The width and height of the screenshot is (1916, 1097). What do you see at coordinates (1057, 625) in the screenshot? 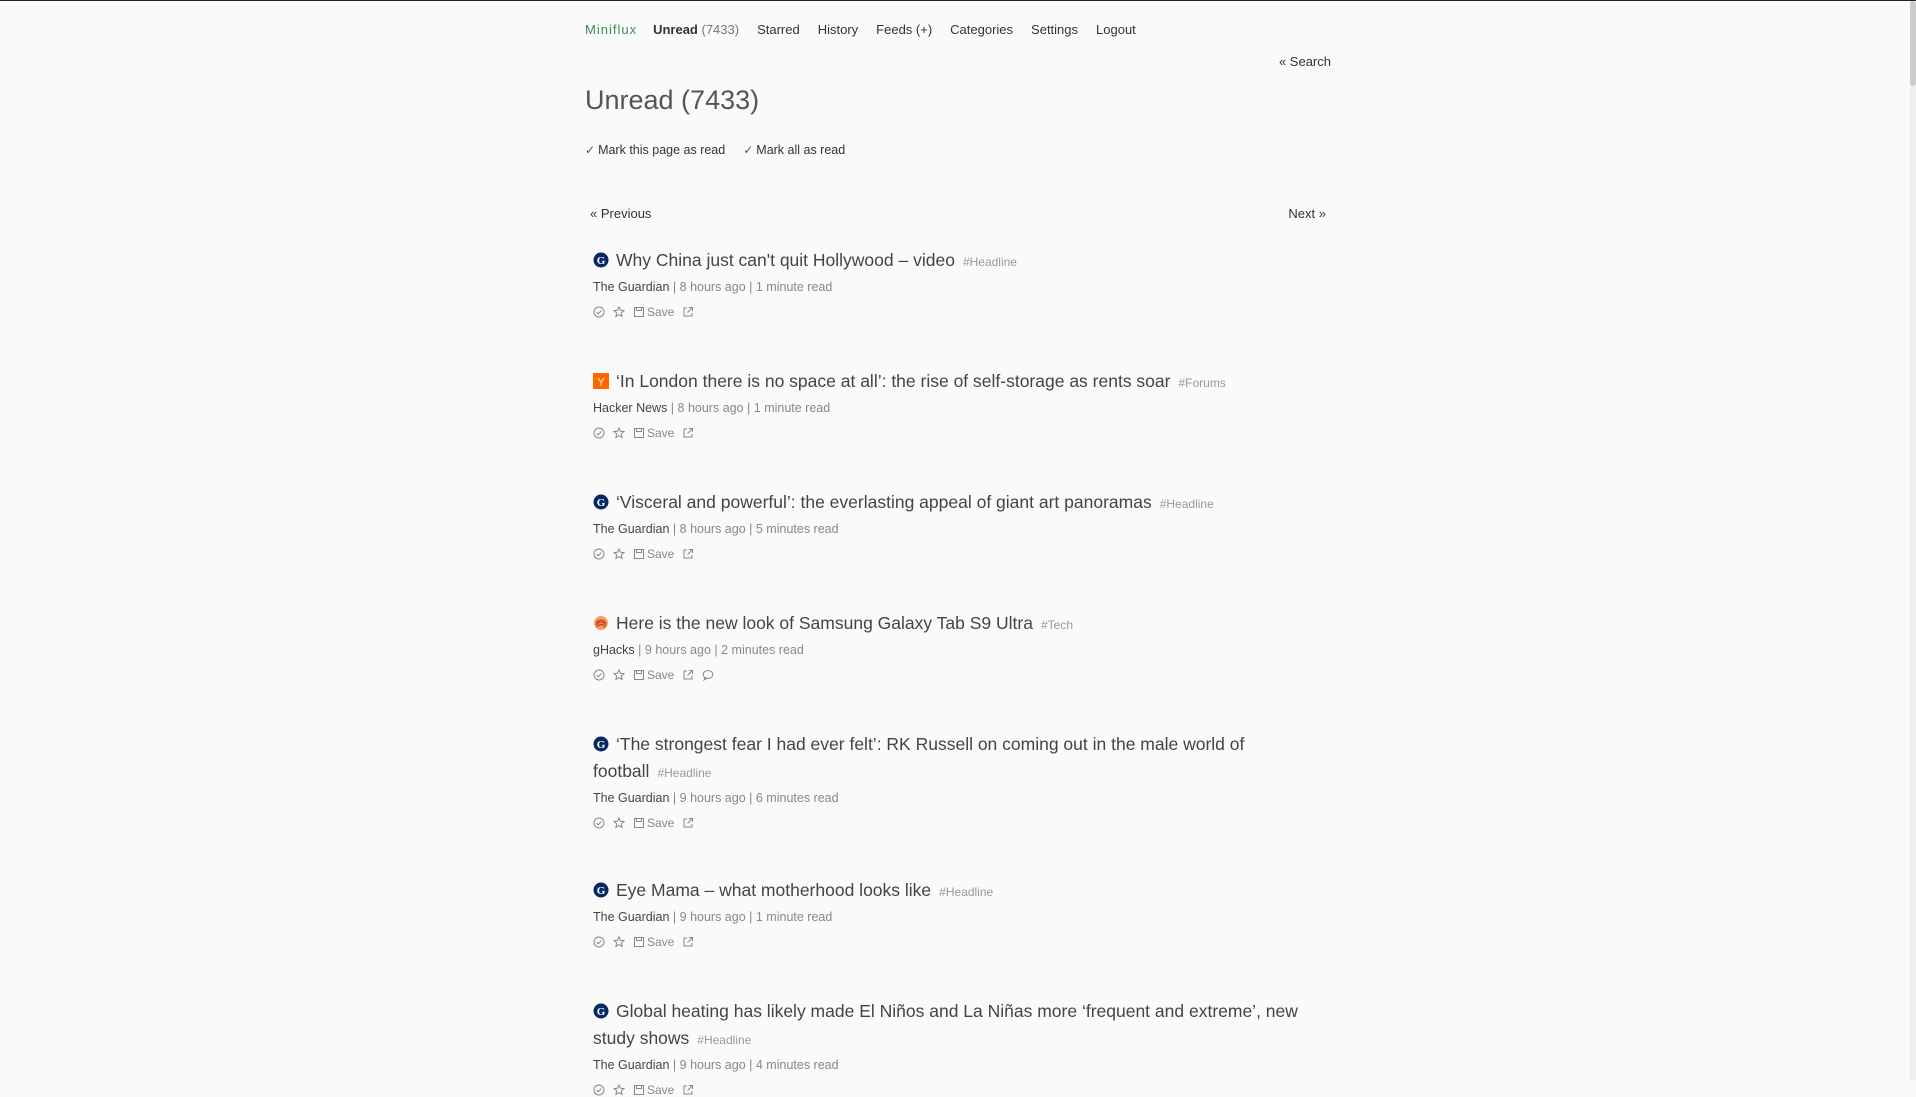
I see `entry-category-tag: #Tech` at bounding box center [1057, 625].